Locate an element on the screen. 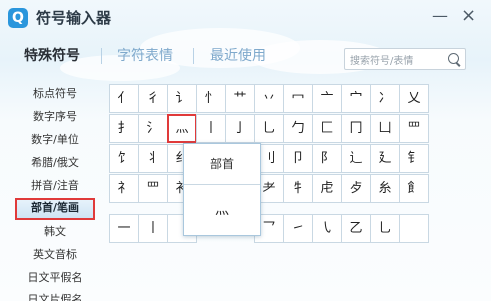 The width and height of the screenshot is (491, 301). symbol-cell: 歺 is located at coordinates (356, 188).